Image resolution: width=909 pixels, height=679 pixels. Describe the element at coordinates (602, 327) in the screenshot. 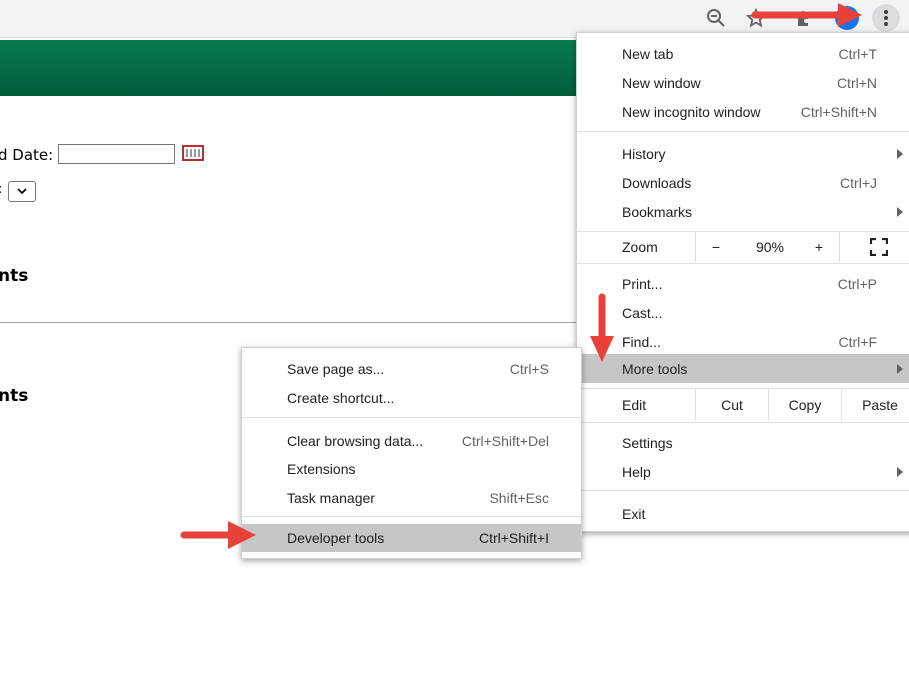

I see `arrow-to-more-tools` at that location.